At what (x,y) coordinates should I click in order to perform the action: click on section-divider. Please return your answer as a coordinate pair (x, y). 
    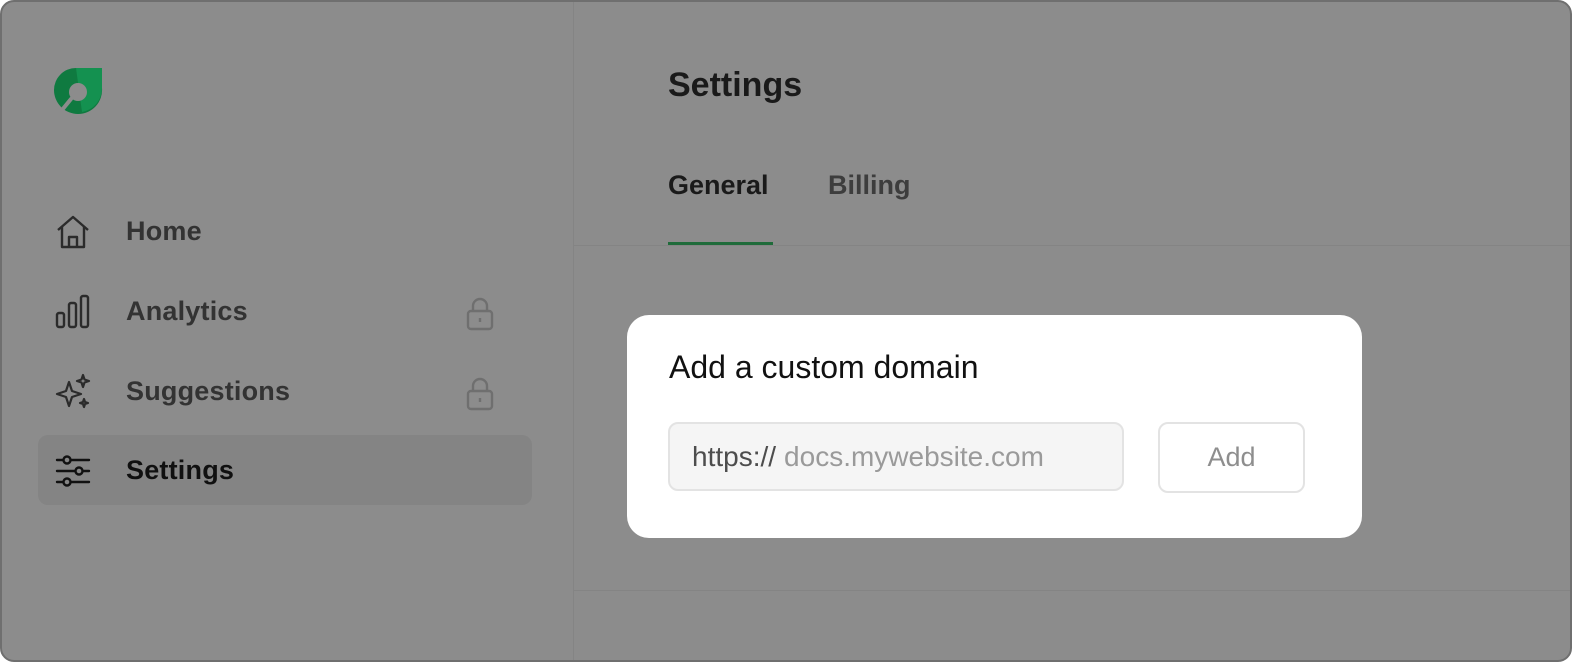
    Looking at the image, I should click on (1072, 590).